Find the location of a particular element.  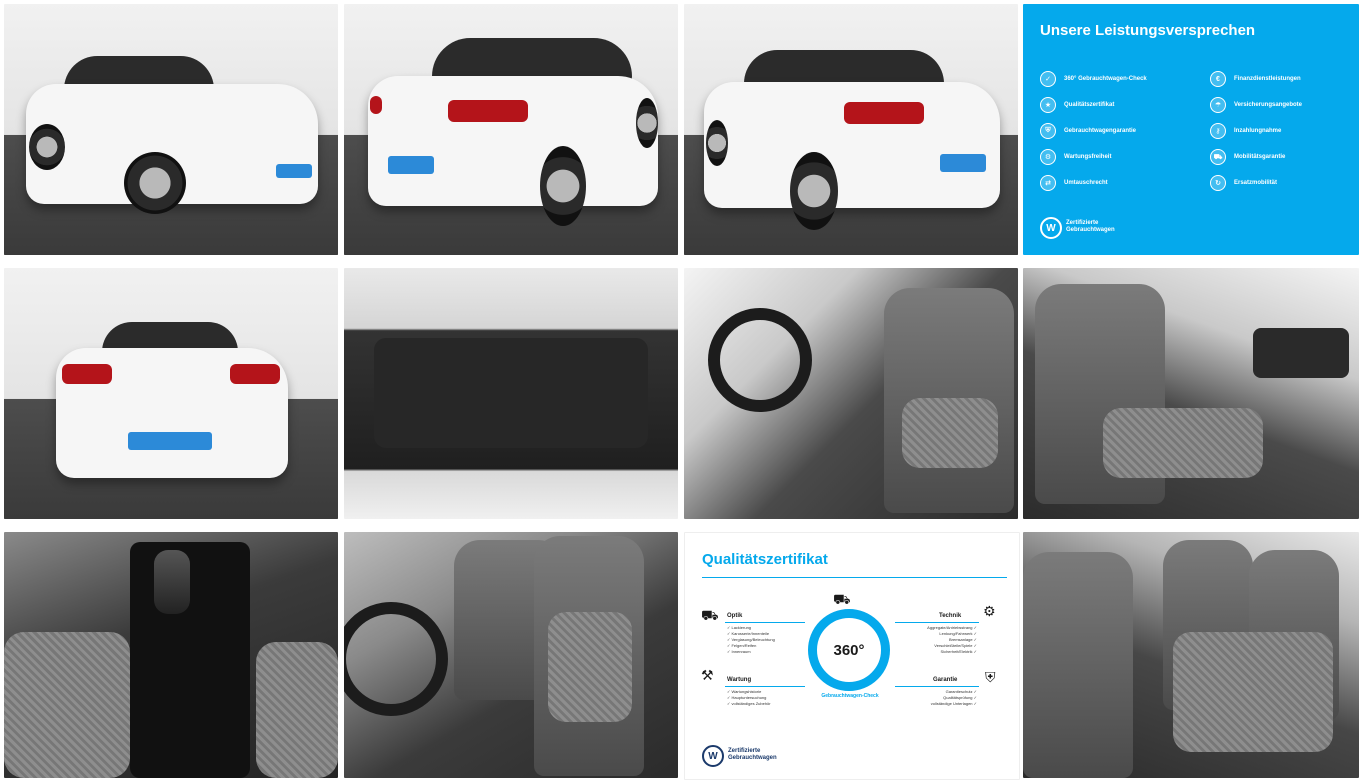

exchange-icon: ⇄ is located at coordinates (1048, 183).